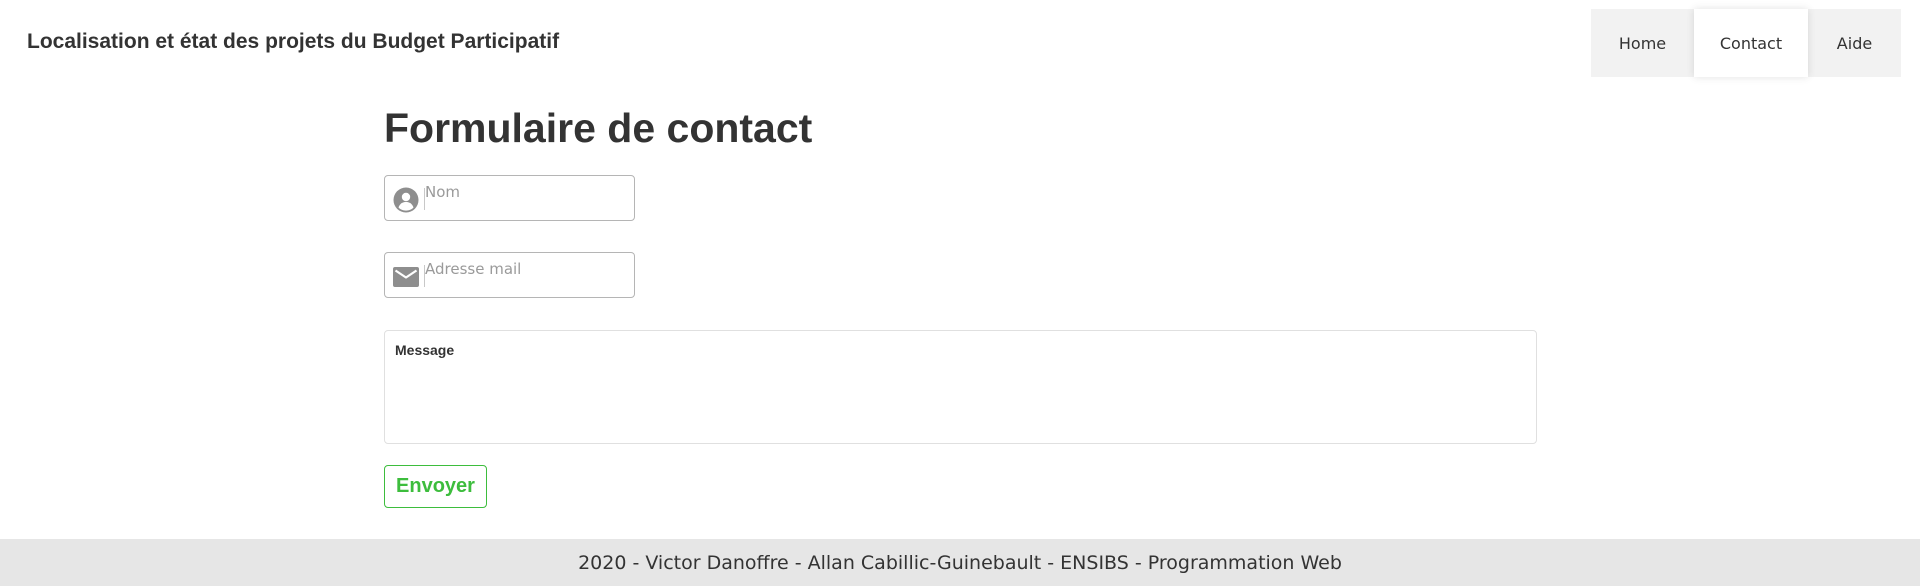  I want to click on main-nav: Home Contact Aide, so click(1746, 43).